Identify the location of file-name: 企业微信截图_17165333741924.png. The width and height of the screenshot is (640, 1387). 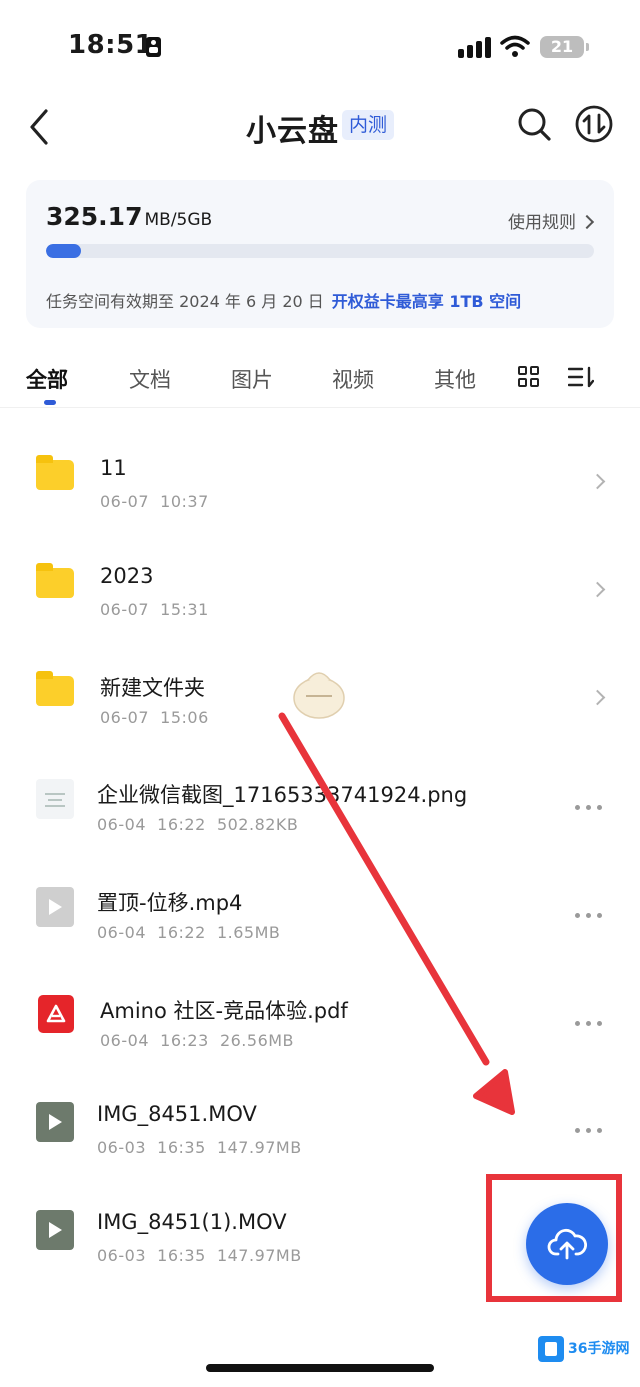
(282, 795).